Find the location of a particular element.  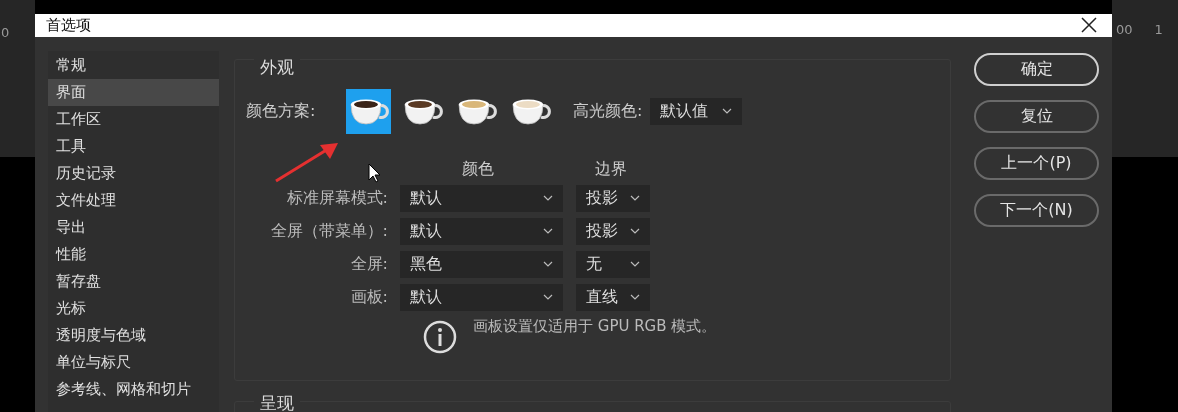

highlight-color-label: 高光颜色: is located at coordinates (608, 111).